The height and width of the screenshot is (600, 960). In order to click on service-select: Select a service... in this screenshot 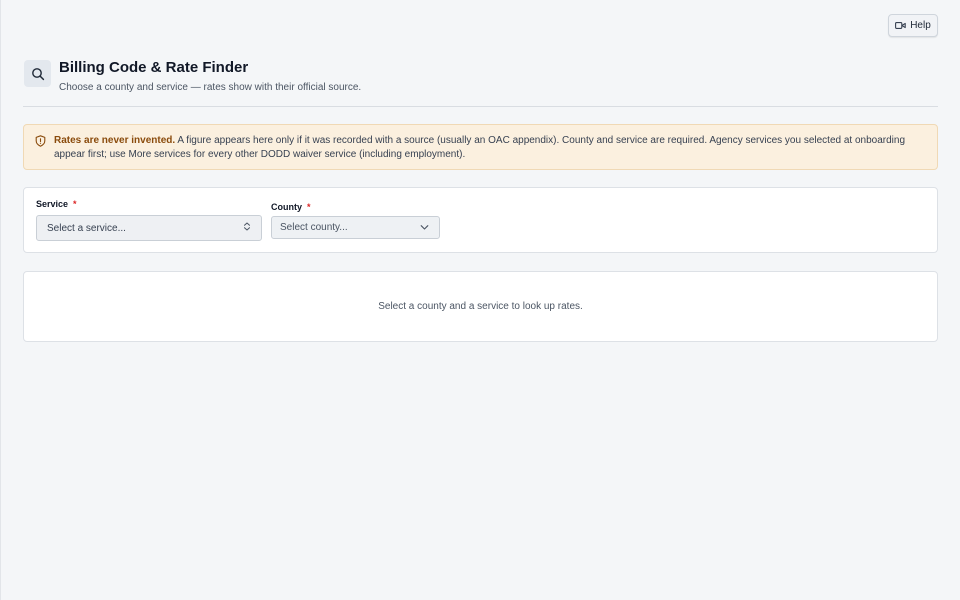, I will do `click(149, 228)`.